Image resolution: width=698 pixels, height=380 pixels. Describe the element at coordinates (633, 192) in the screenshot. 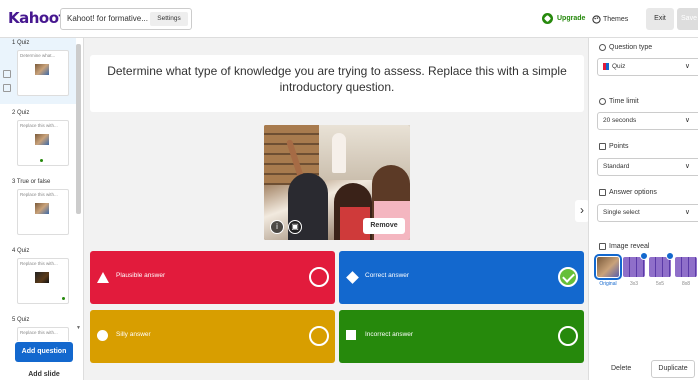

I see `answer-options-title: Answer options` at that location.